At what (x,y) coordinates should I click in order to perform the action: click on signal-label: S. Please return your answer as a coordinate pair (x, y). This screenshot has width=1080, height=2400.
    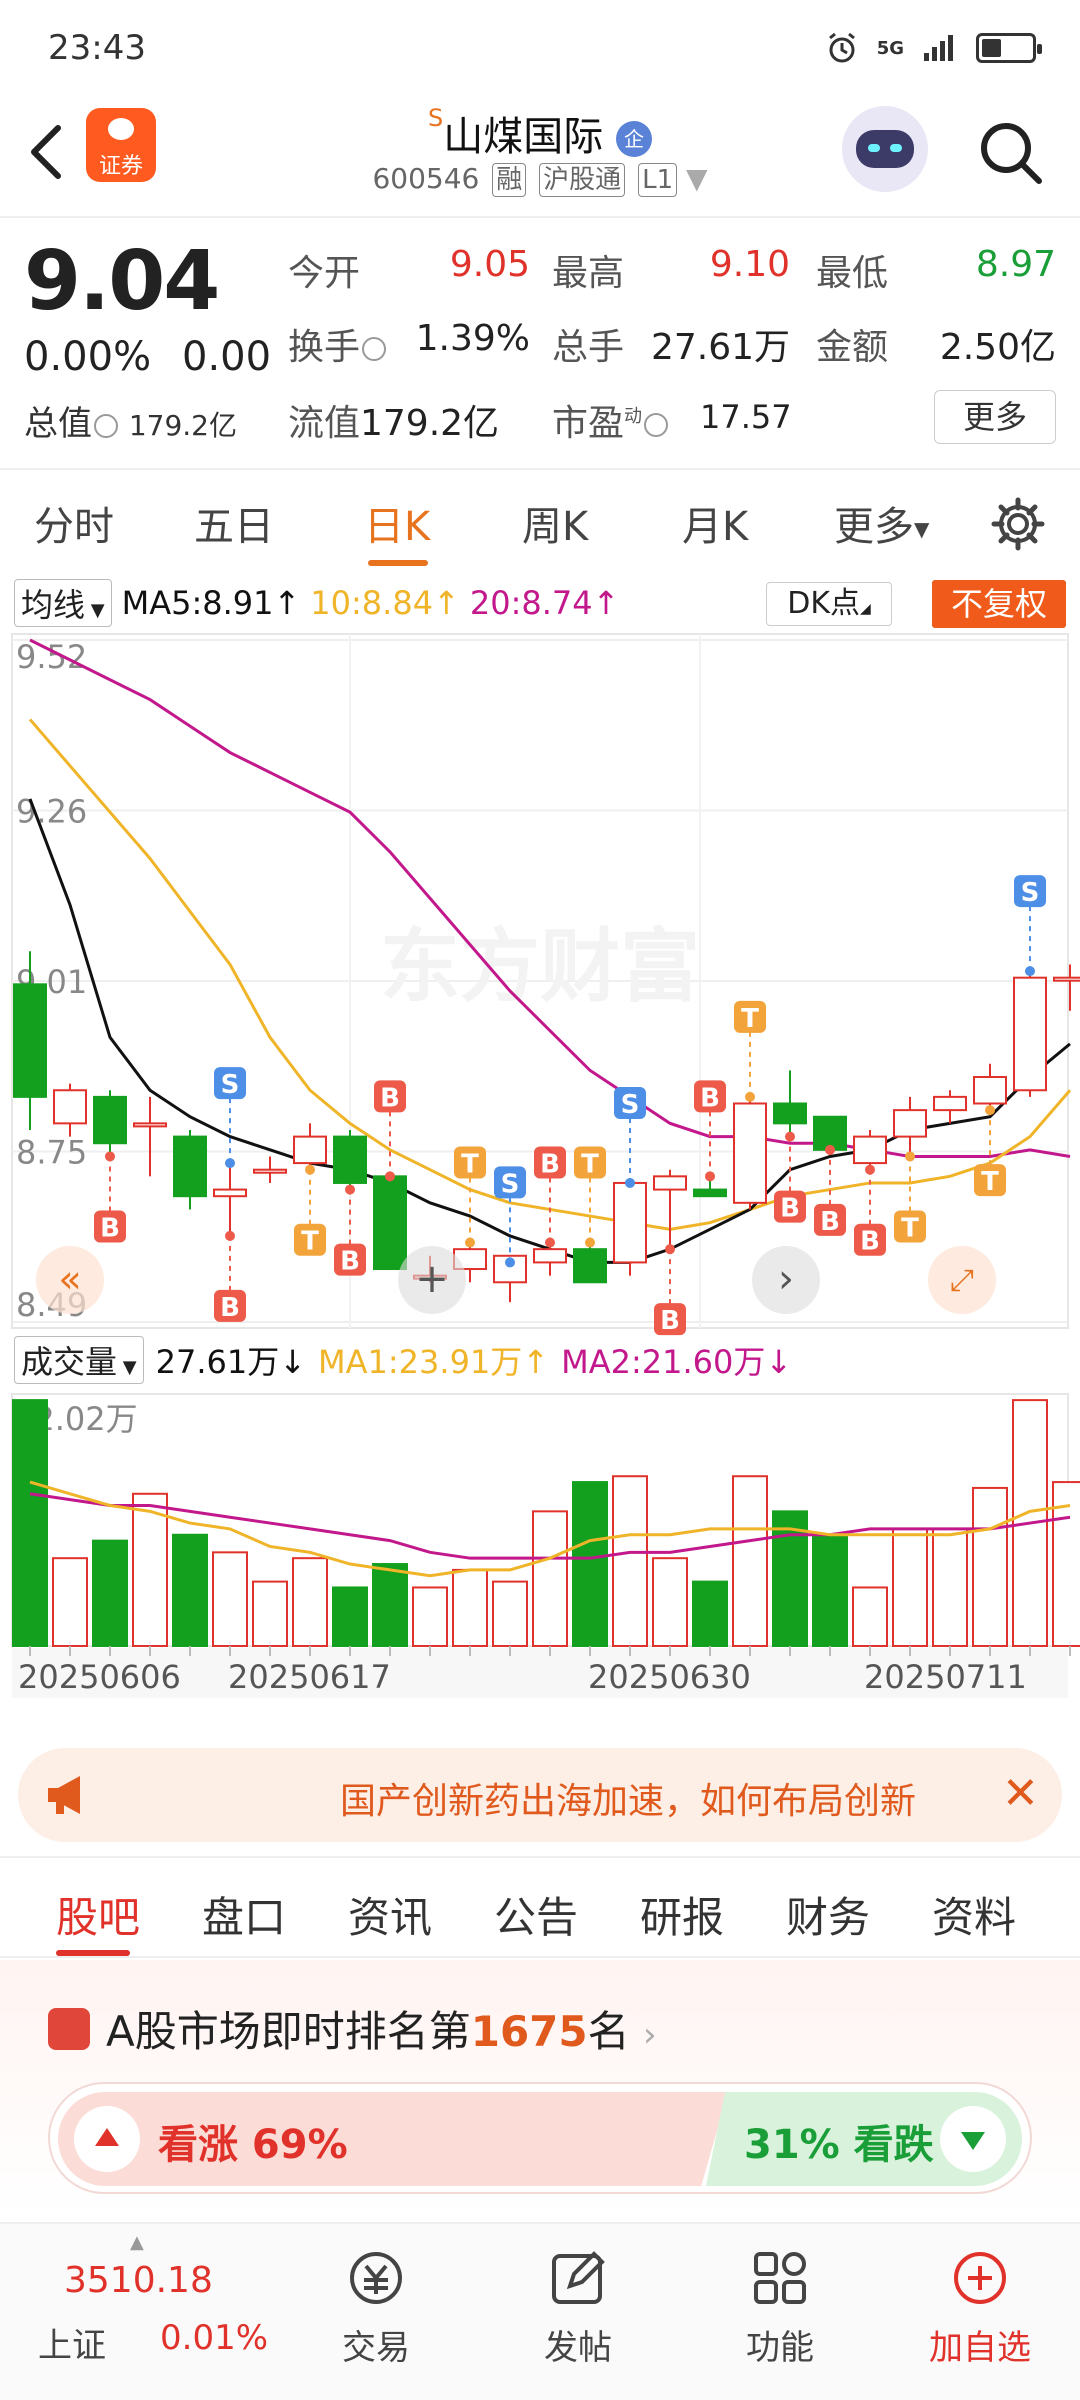
    Looking at the image, I should click on (1030, 893).